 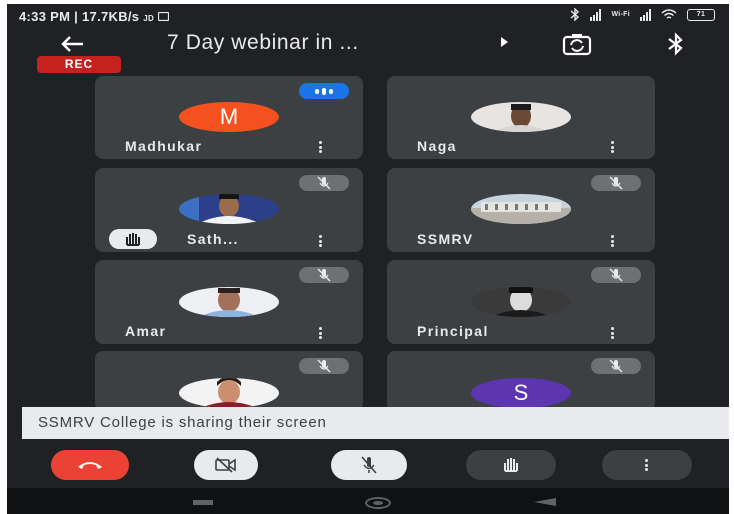 What do you see at coordinates (437, 146) in the screenshot?
I see `participant-name: Naga` at bounding box center [437, 146].